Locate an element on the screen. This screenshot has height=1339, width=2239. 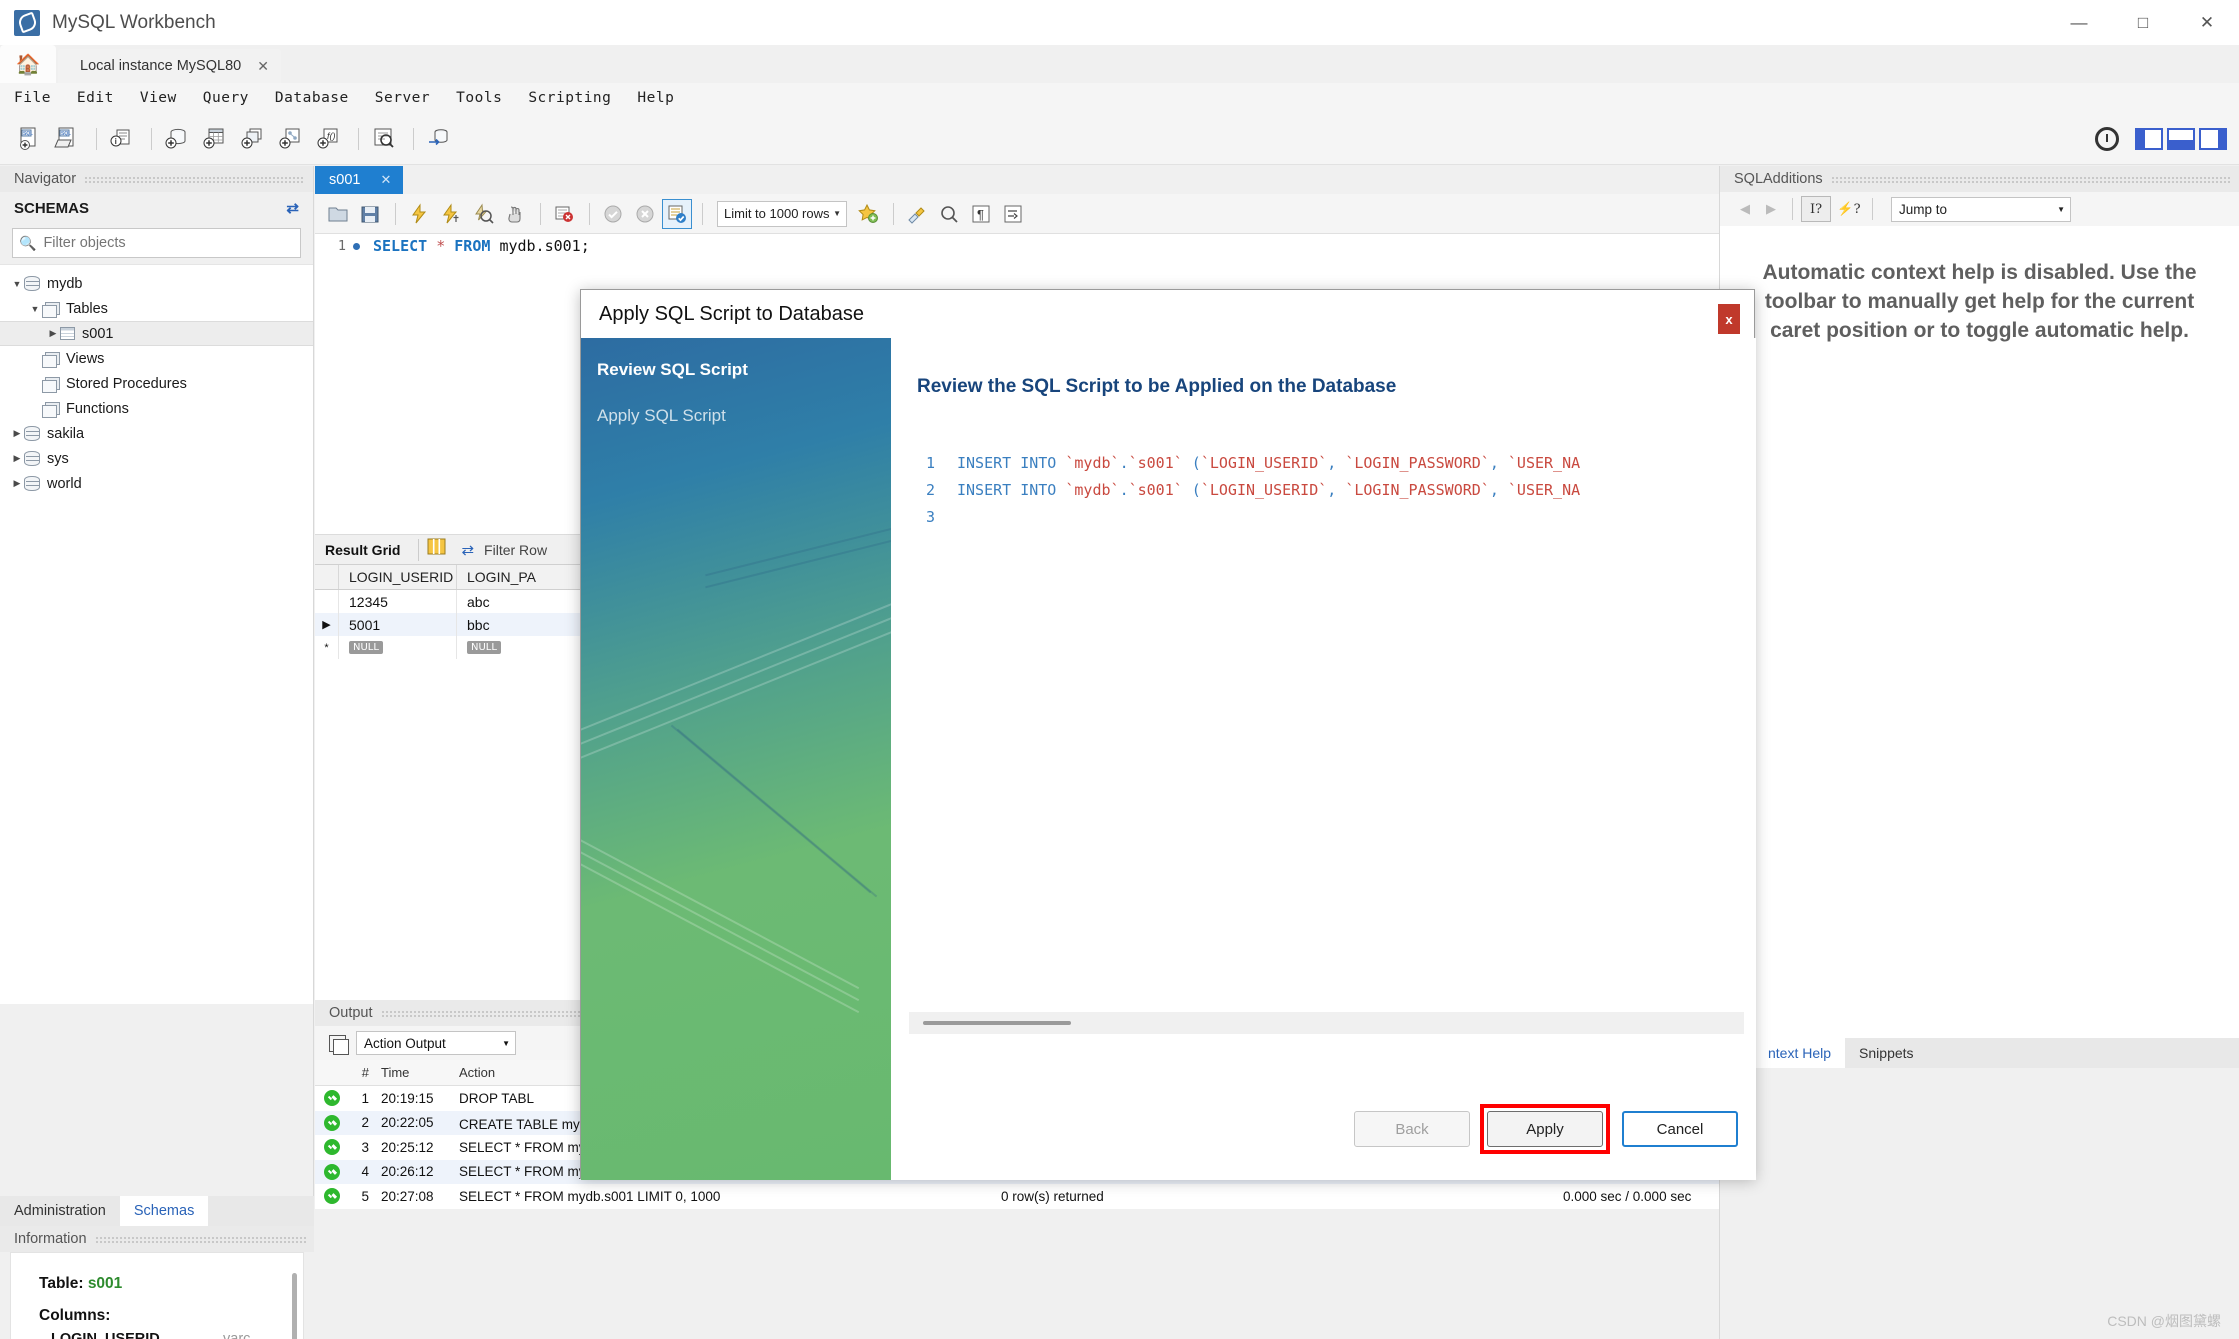
rollback-icon is located at coordinates (645, 214).